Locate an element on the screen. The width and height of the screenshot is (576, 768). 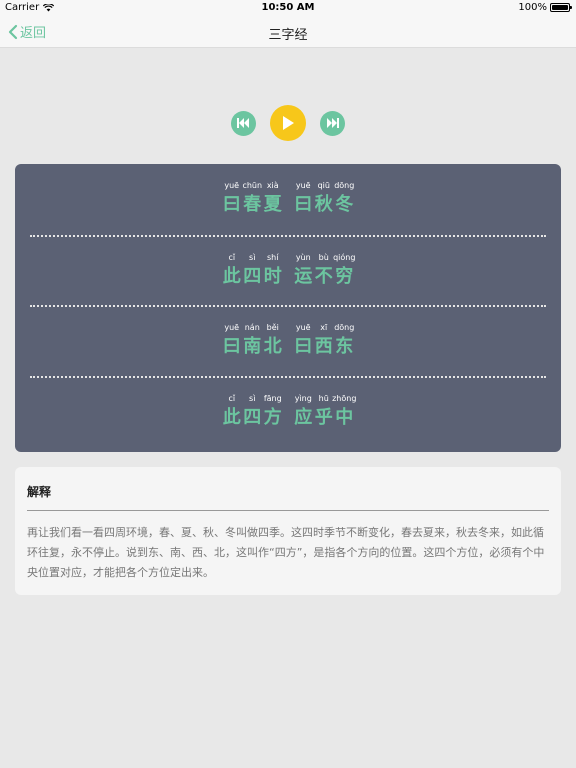
battery-icon is located at coordinates (561, 7).